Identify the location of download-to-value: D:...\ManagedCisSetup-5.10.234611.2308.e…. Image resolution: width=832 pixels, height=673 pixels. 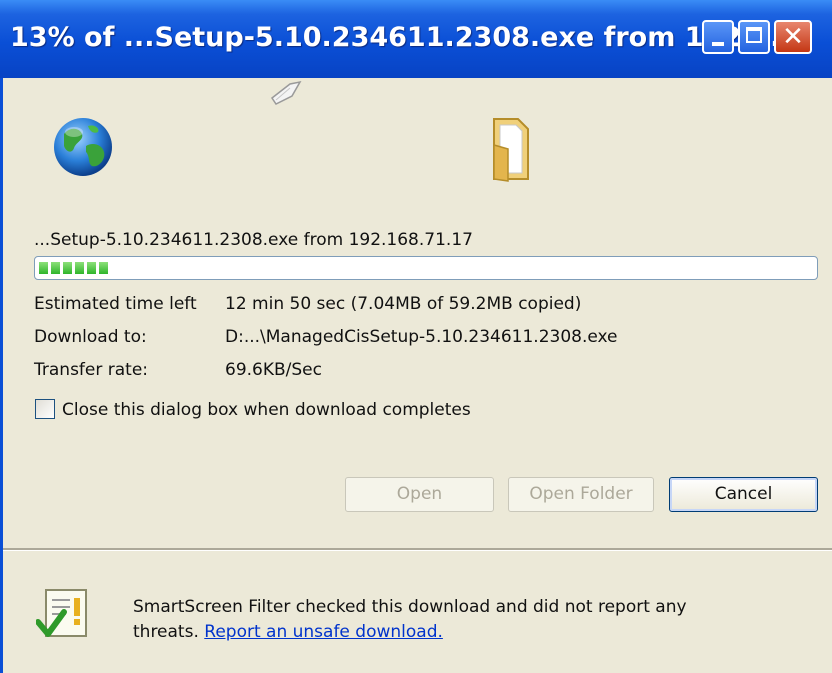
(421, 337).